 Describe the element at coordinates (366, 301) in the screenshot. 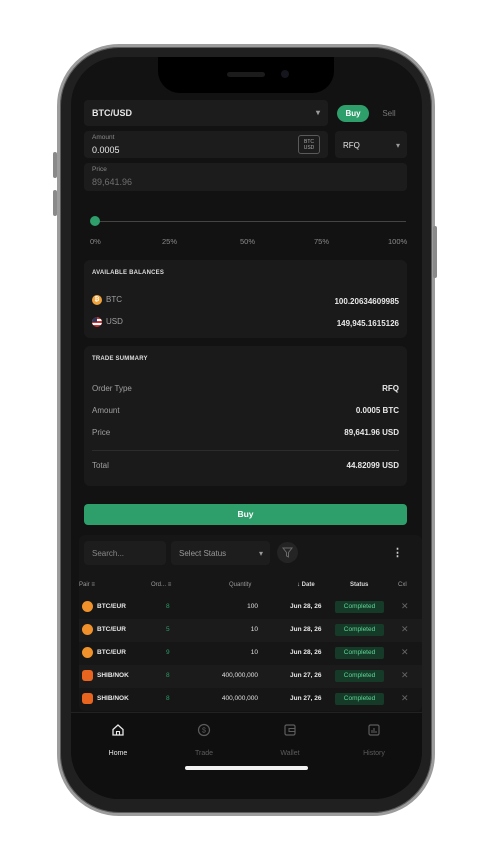

I see `balance-amount: 100.20634609985` at that location.